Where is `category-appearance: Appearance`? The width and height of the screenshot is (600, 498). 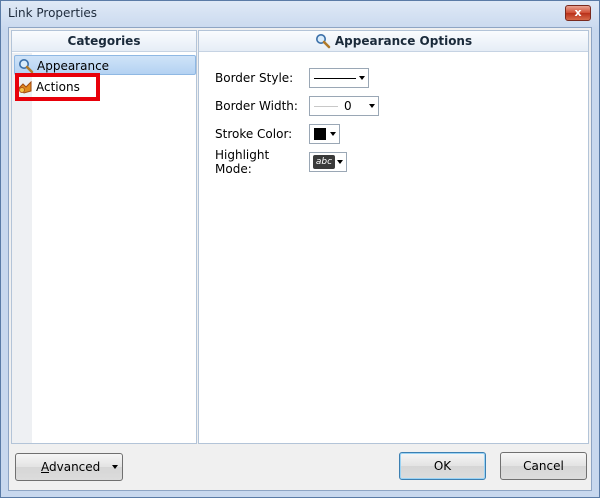 category-appearance: Appearance is located at coordinates (105, 65).